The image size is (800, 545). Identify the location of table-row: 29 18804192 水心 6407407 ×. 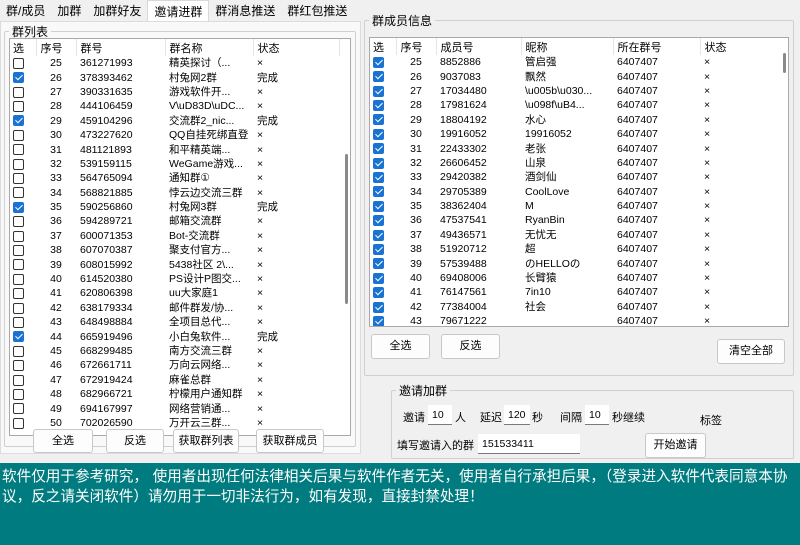
(575, 120).